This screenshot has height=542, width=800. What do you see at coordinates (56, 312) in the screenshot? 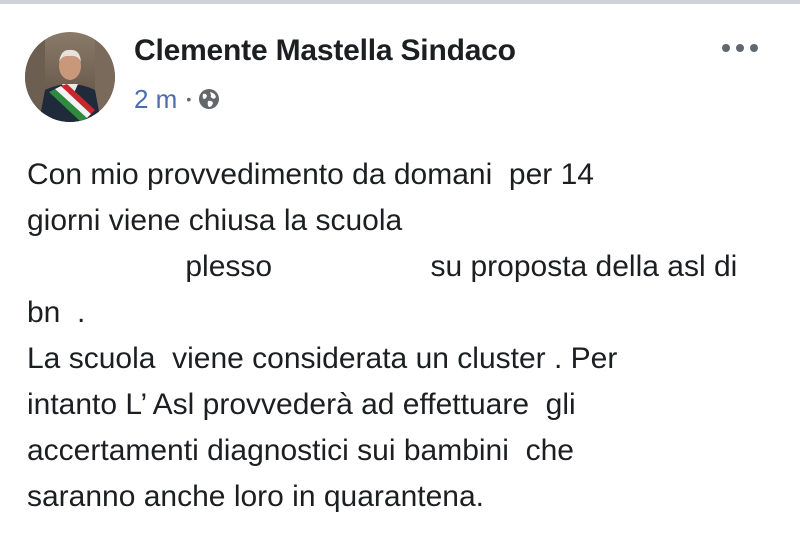
I see `post-text-line: bn .` at bounding box center [56, 312].